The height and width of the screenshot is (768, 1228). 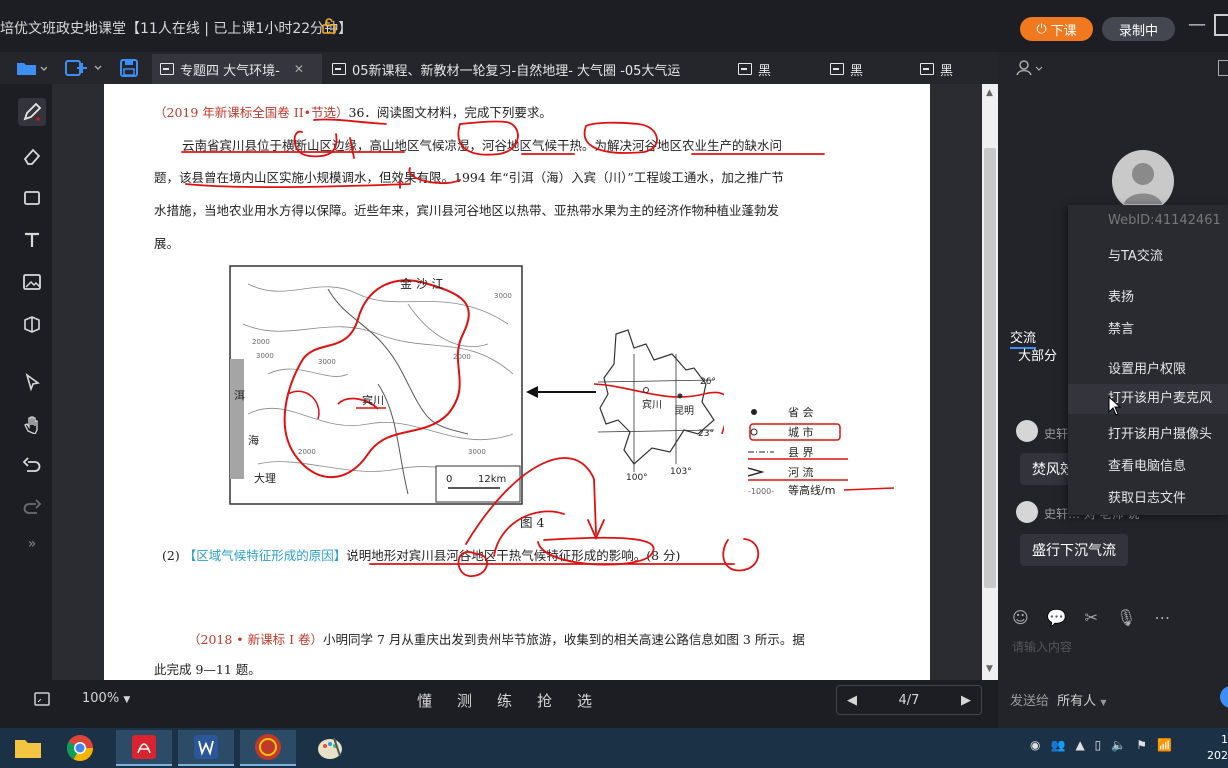 What do you see at coordinates (1074, 550) in the screenshot?
I see `chat-message: 盛行下沉气流` at bounding box center [1074, 550].